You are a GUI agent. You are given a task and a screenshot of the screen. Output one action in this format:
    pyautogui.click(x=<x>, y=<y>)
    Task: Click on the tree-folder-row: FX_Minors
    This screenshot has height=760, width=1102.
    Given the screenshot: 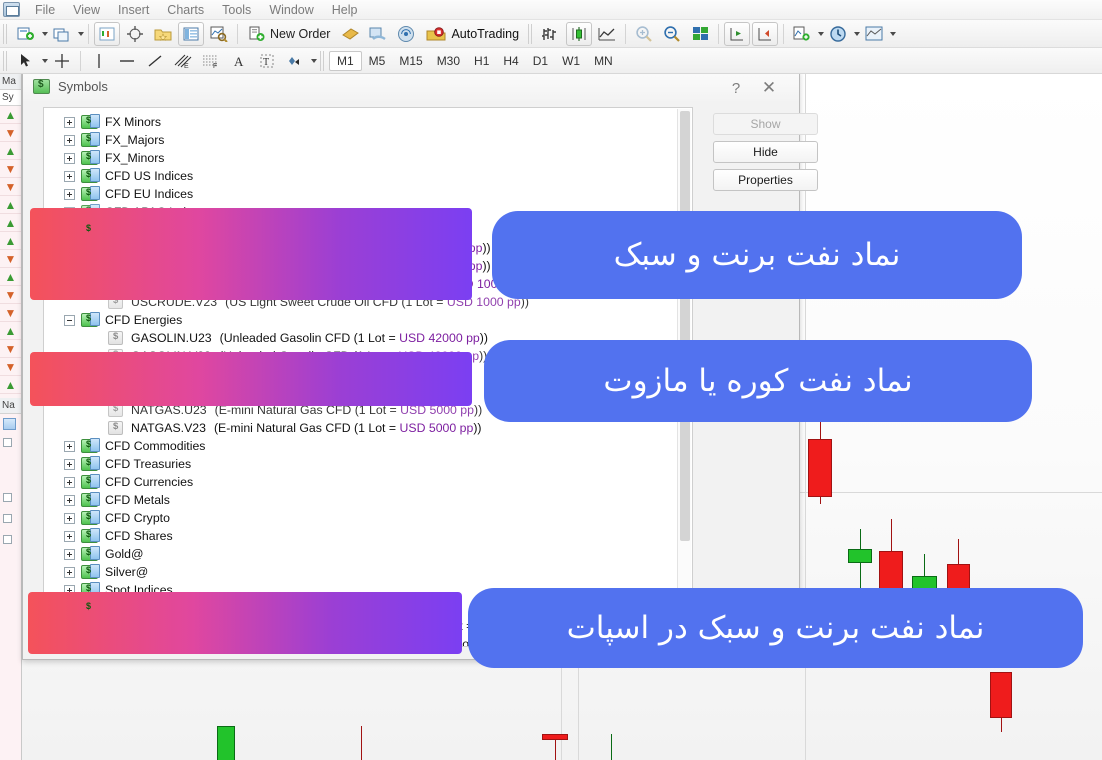 What is the action you would take?
    pyautogui.click(x=372, y=158)
    